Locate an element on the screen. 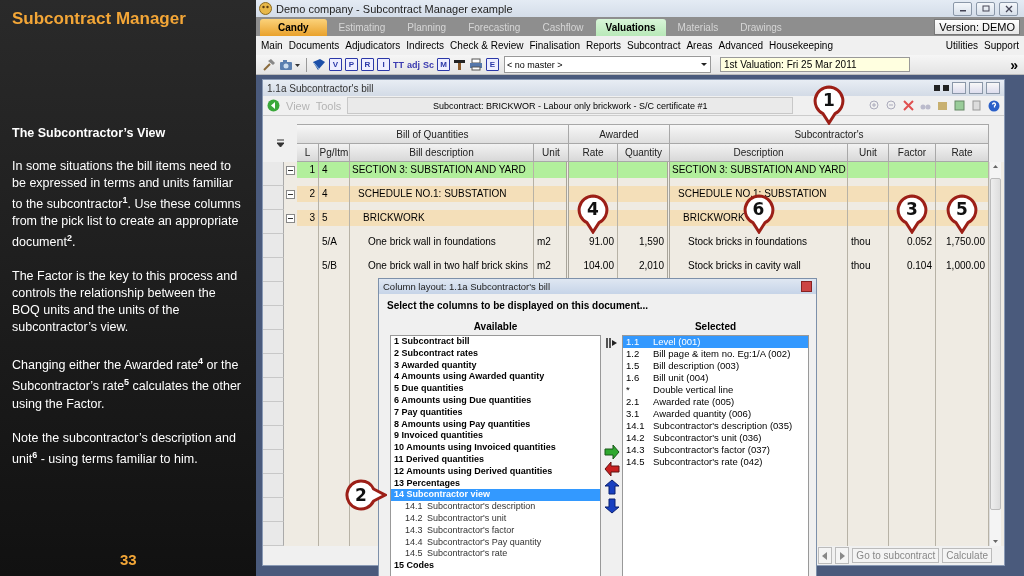 The image size is (1024, 576). vertical-scrollbar is located at coordinates (995, 354).